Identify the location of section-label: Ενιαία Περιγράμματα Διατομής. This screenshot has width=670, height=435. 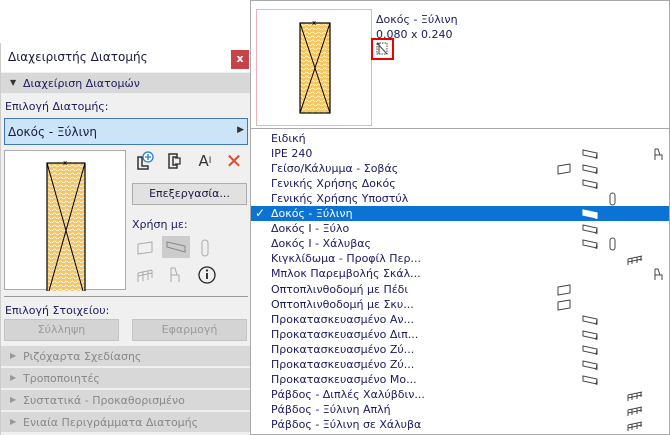
(111, 422).